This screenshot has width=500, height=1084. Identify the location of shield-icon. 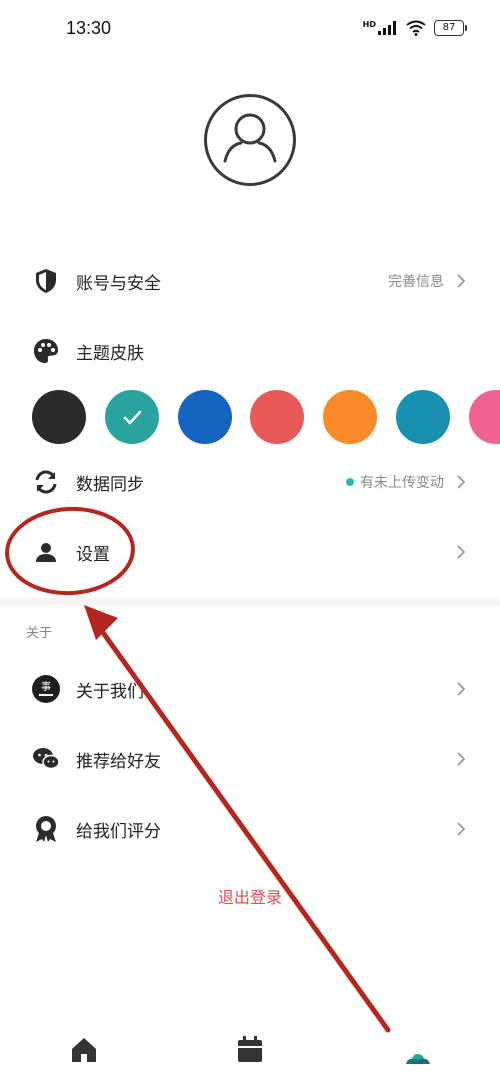
(46, 281).